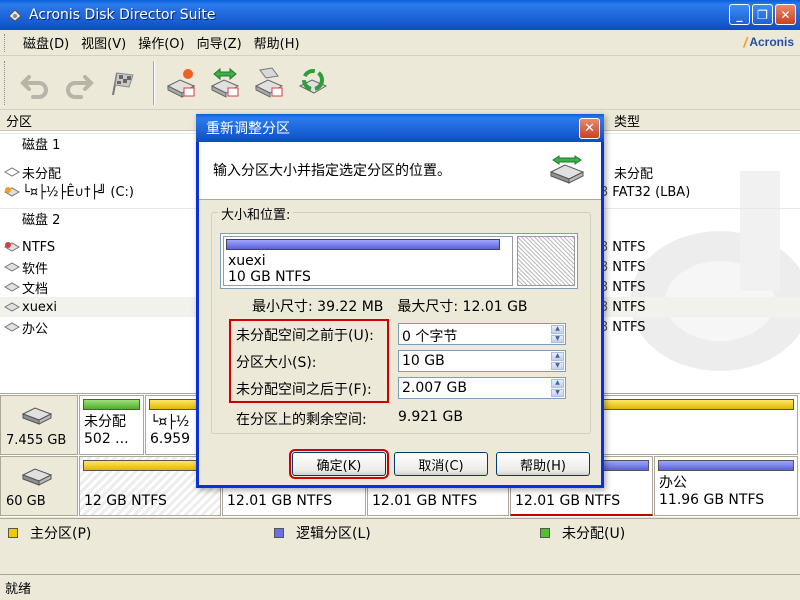 Image resolution: width=800 pixels, height=600 pixels. Describe the element at coordinates (400, 171) in the screenshot. I see `dialog-header: 输入分区大小并指定选定分区的位置。` at that location.